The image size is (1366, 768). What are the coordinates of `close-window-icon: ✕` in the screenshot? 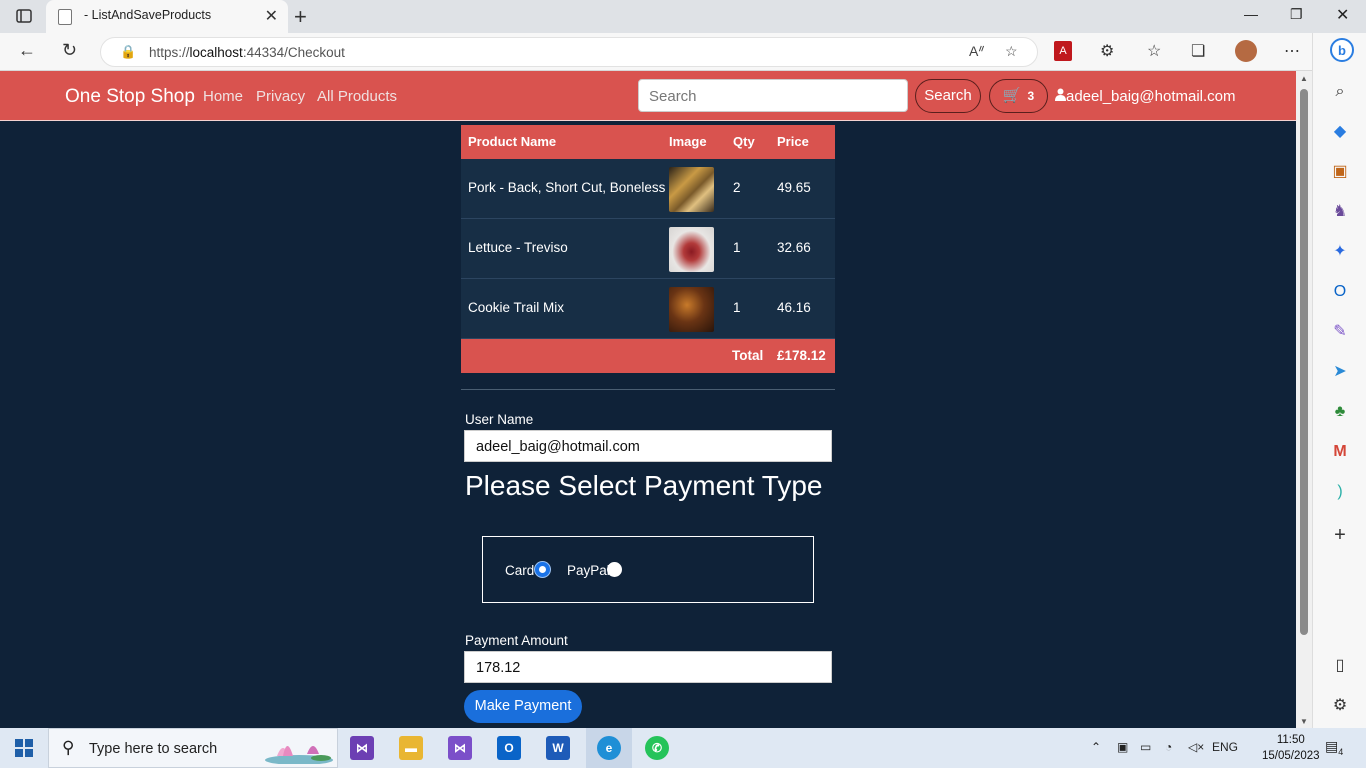 It's located at (1342, 15).